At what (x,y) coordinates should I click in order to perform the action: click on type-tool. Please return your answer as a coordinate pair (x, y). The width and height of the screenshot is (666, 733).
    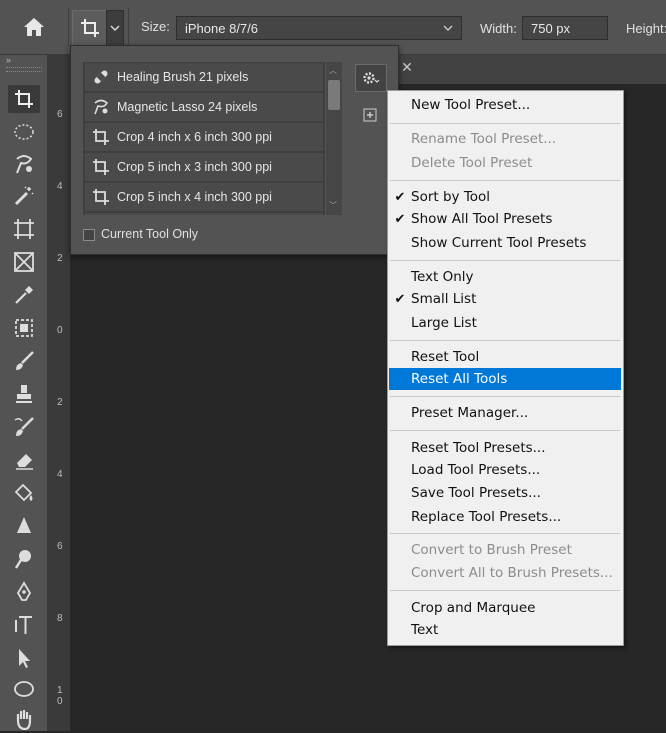
    Looking at the image, I should click on (24, 625).